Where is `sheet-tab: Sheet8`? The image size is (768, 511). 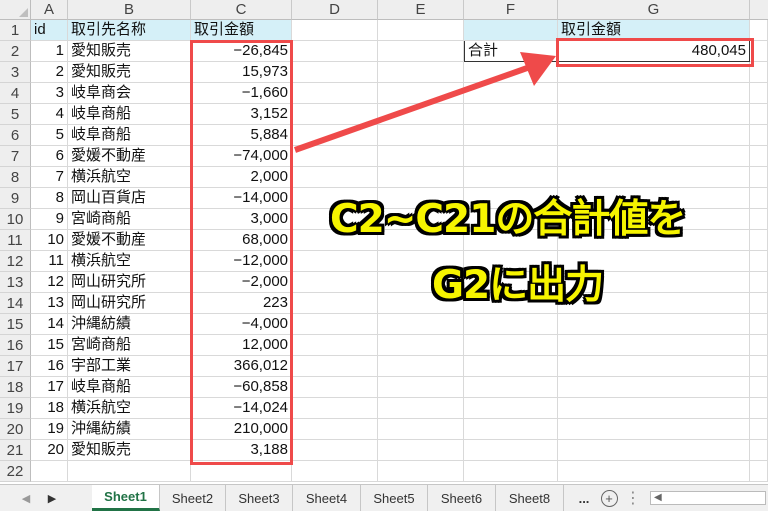 sheet-tab: Sheet8 is located at coordinates (530, 498).